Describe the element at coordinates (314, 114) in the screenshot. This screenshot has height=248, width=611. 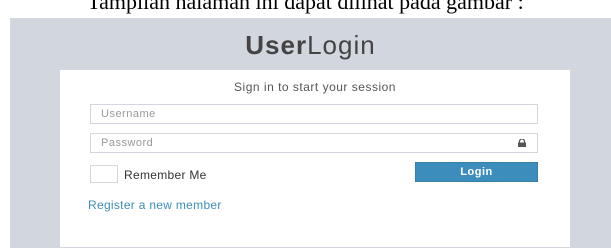
I see `username-input: Username` at that location.